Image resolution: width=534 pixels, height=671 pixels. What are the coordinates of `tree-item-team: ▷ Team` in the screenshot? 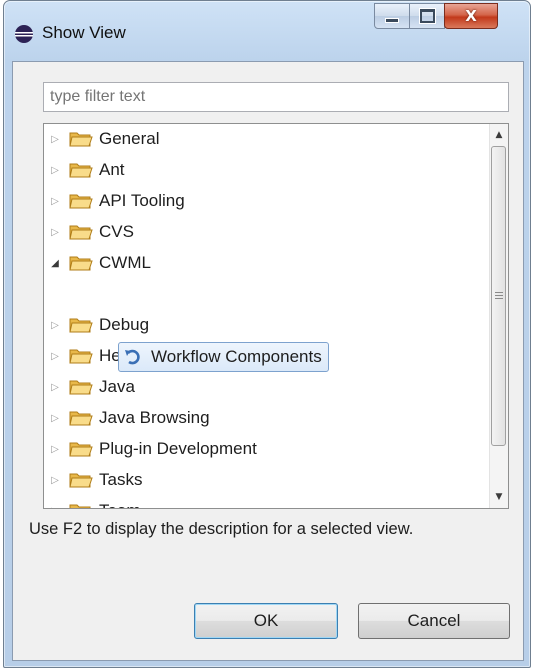 It's located at (92, 502).